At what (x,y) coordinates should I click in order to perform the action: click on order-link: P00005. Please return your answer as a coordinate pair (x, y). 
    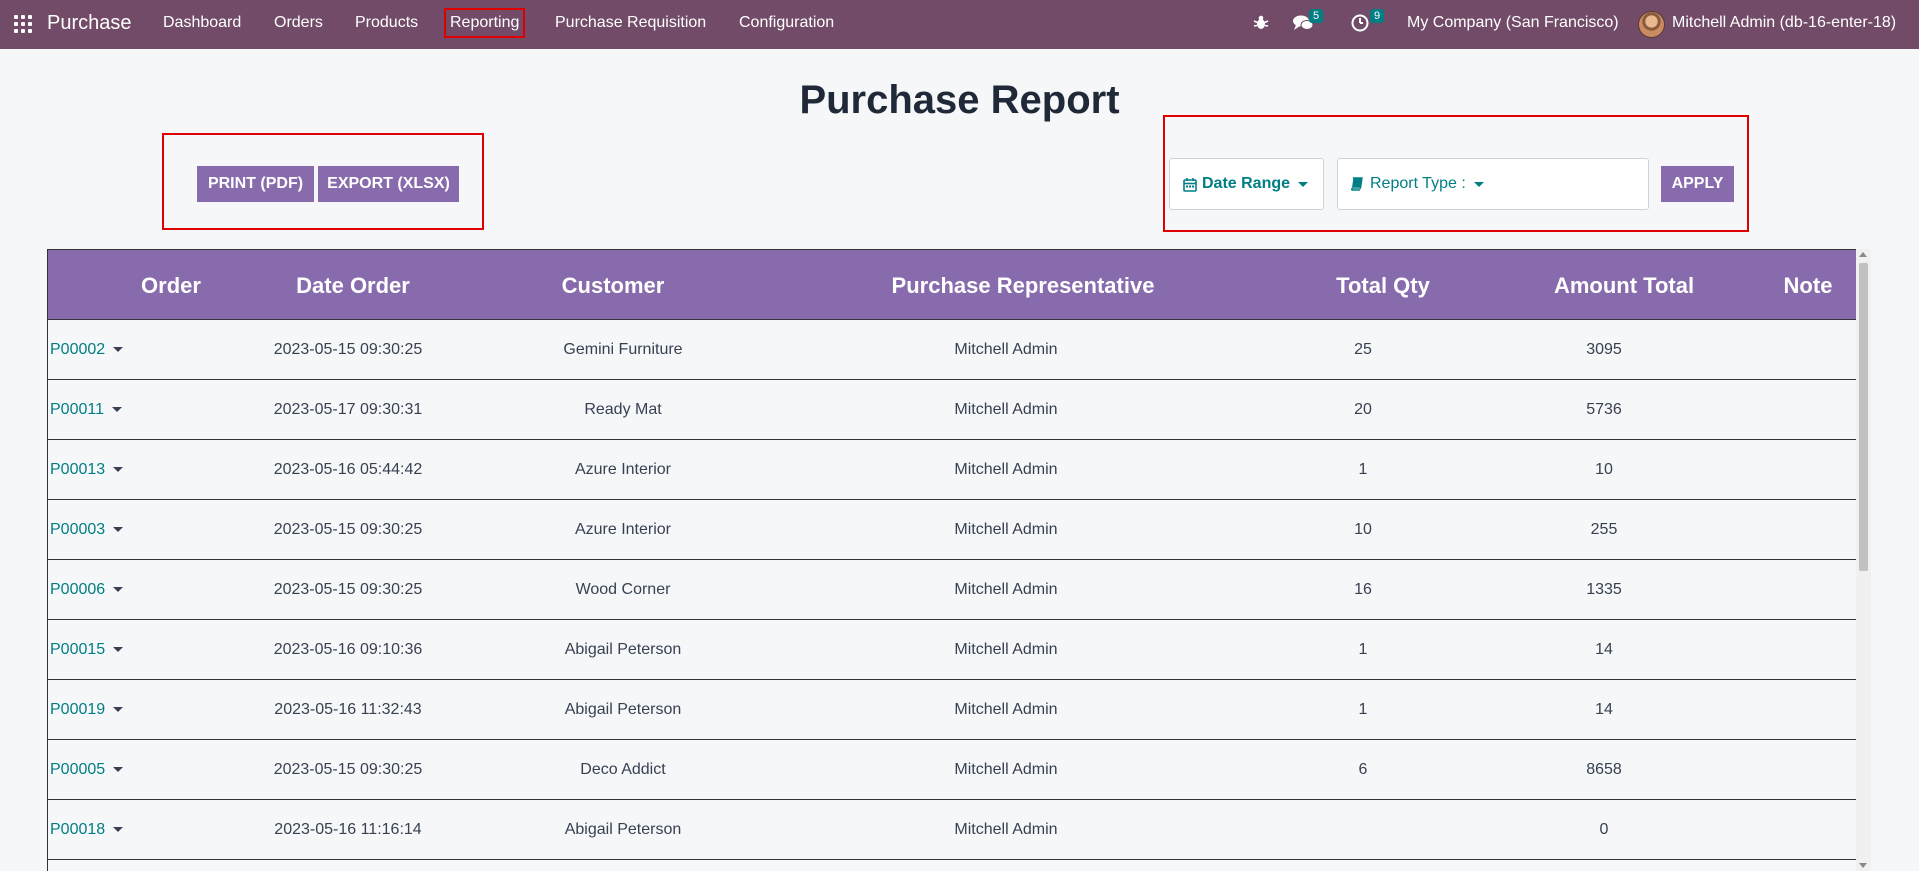
    Looking at the image, I should click on (77, 769).